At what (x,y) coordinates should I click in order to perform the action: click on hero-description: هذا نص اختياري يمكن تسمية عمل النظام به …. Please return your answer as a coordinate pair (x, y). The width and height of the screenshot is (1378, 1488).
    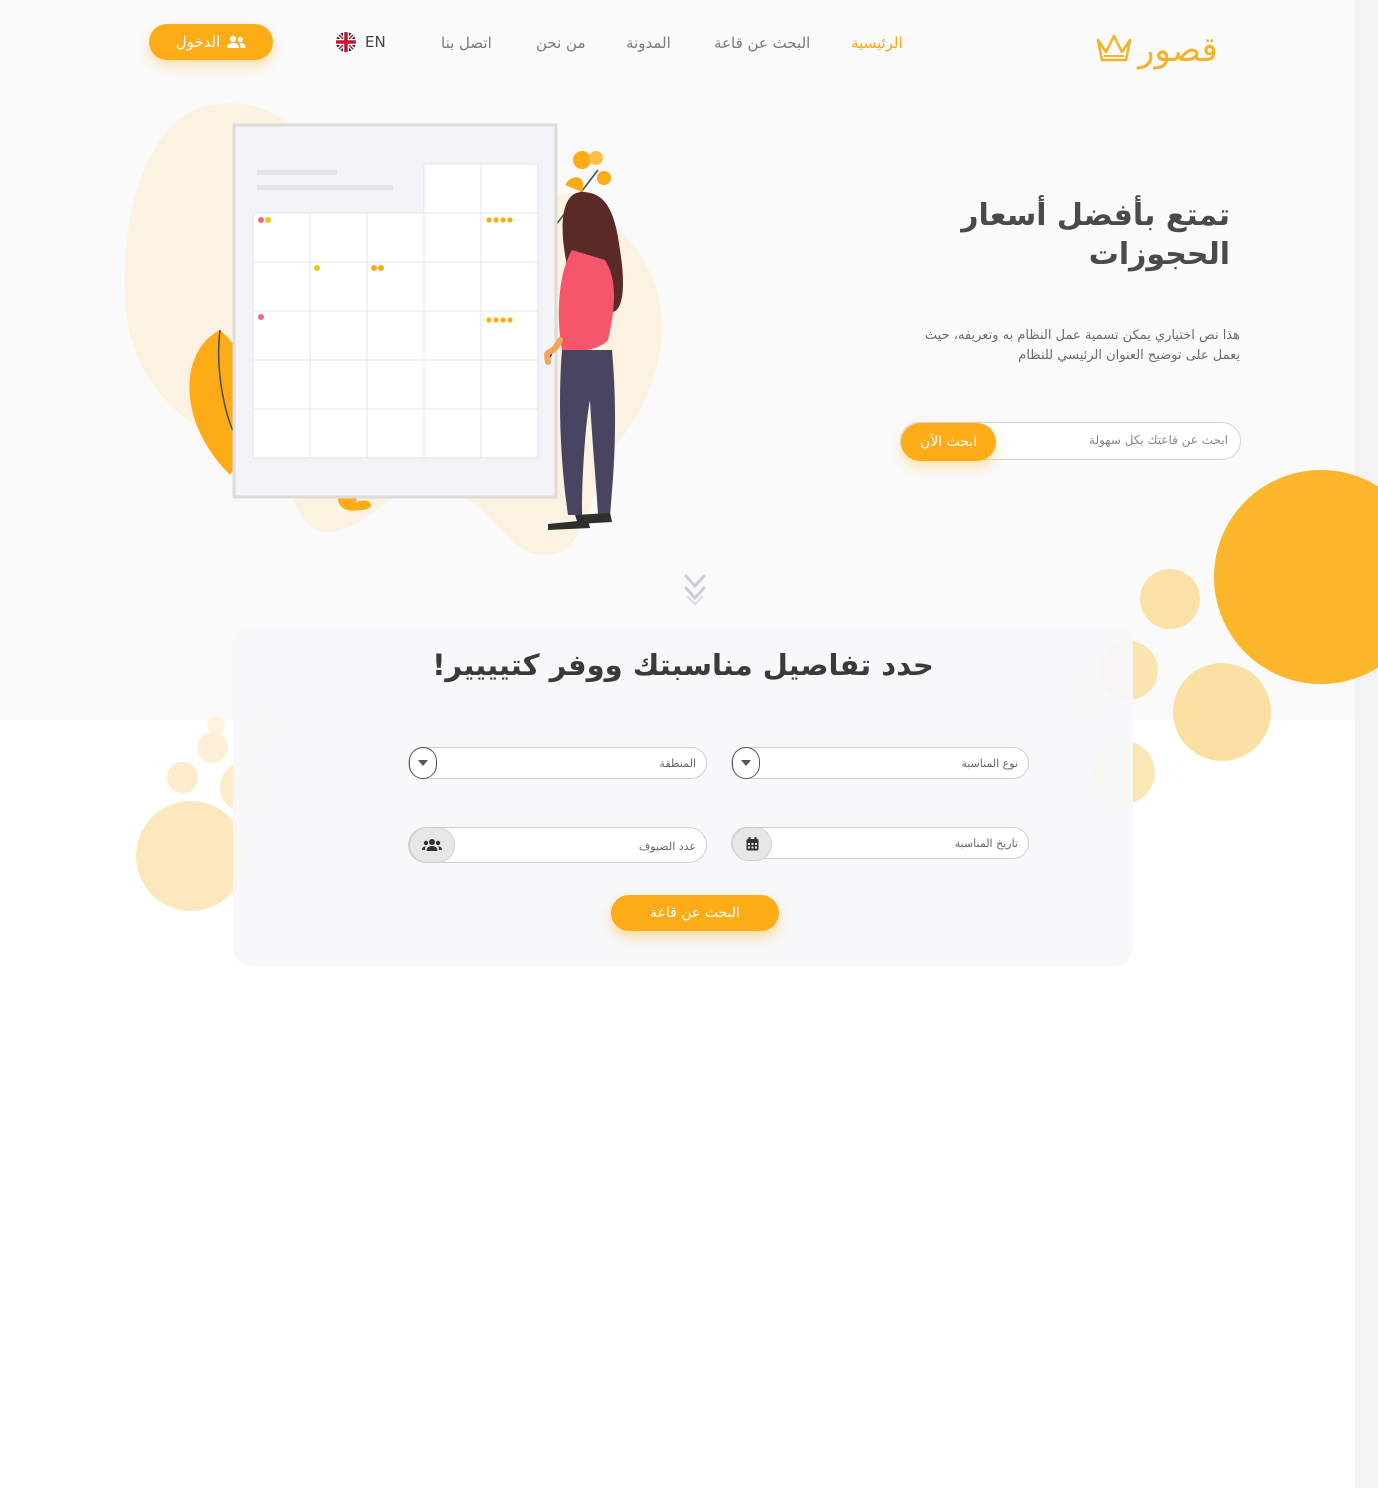
    Looking at the image, I should click on (1075, 346).